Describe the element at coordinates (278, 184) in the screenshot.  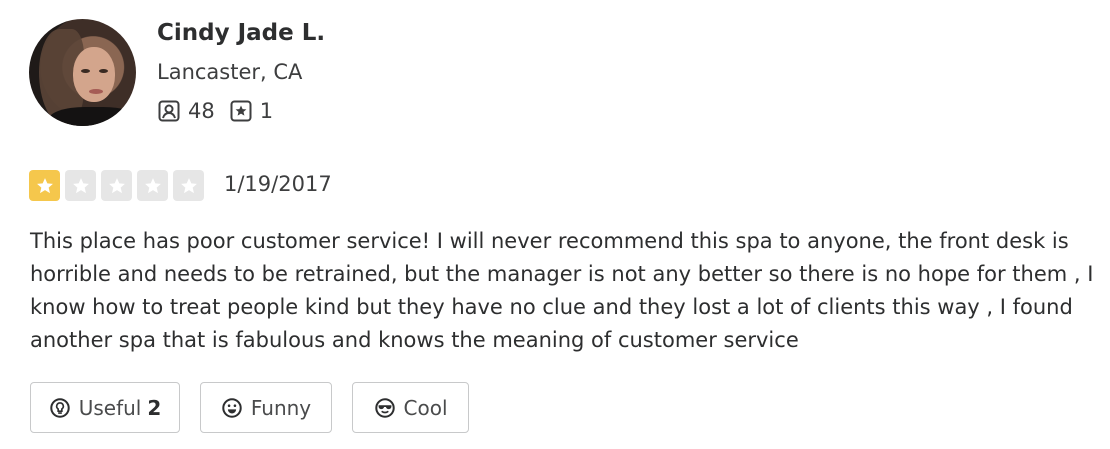
I see `review-date: 1/19/2017` at that location.